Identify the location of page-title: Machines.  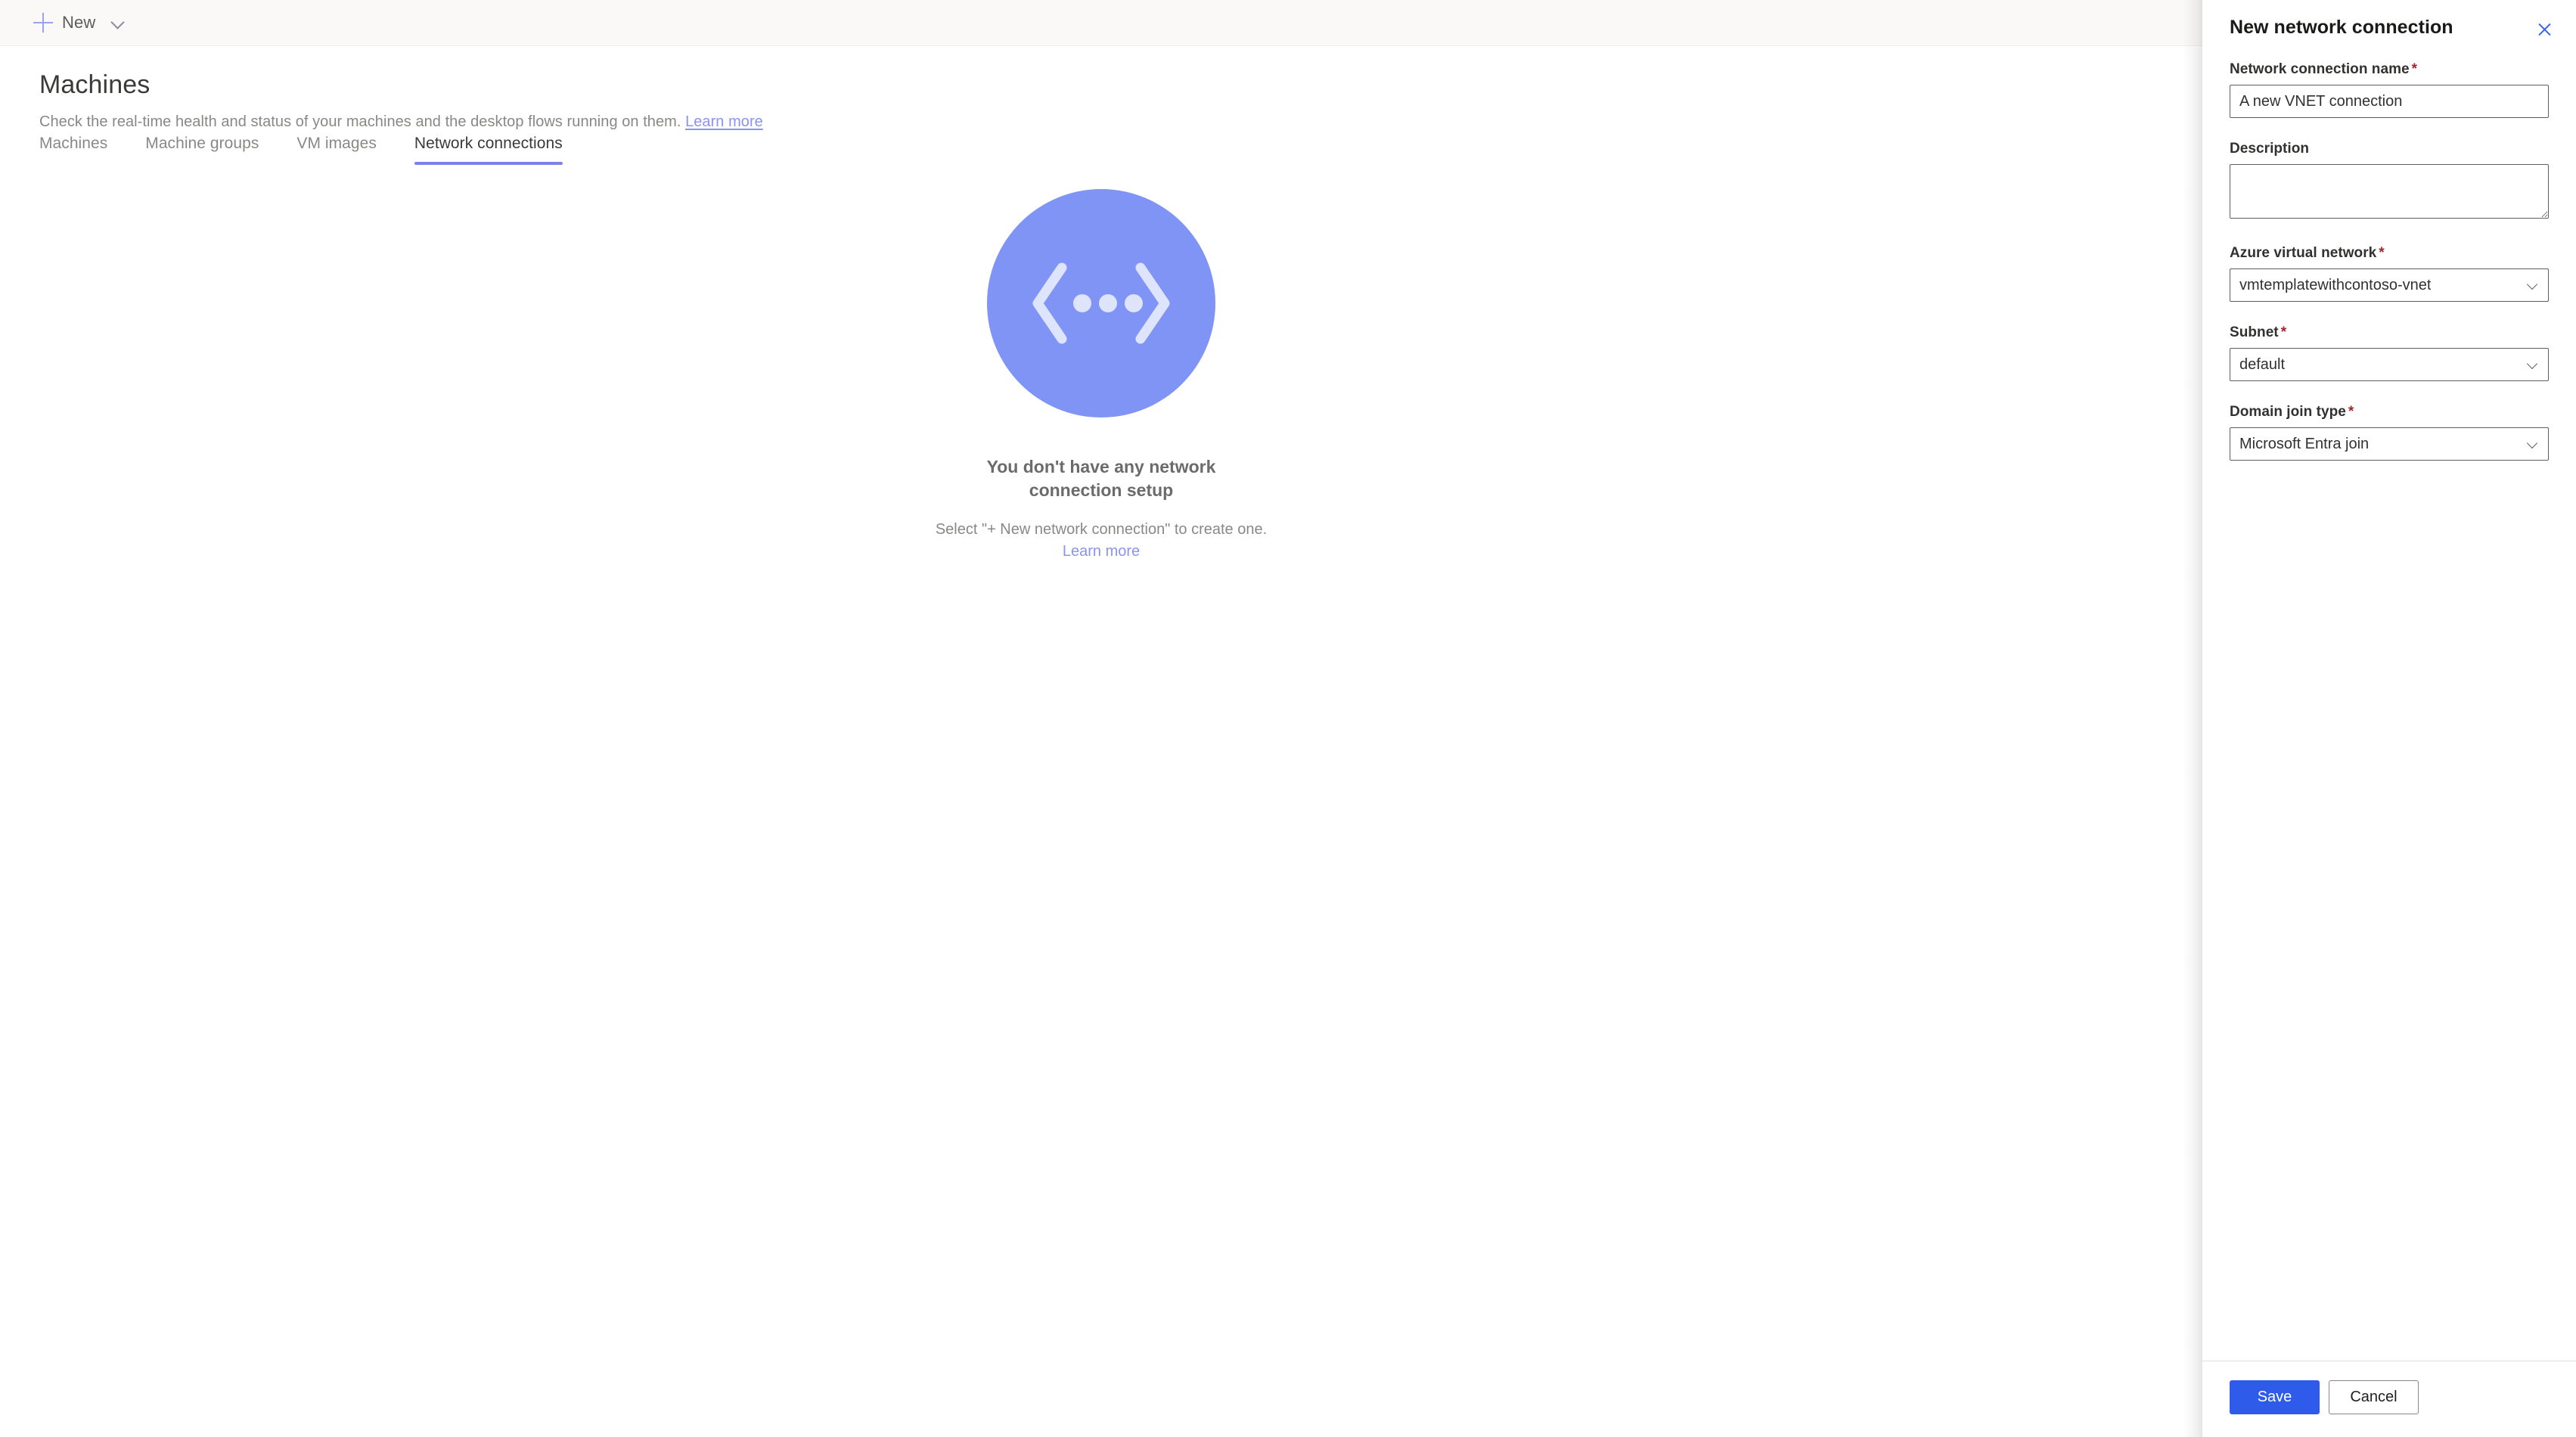
(95, 84).